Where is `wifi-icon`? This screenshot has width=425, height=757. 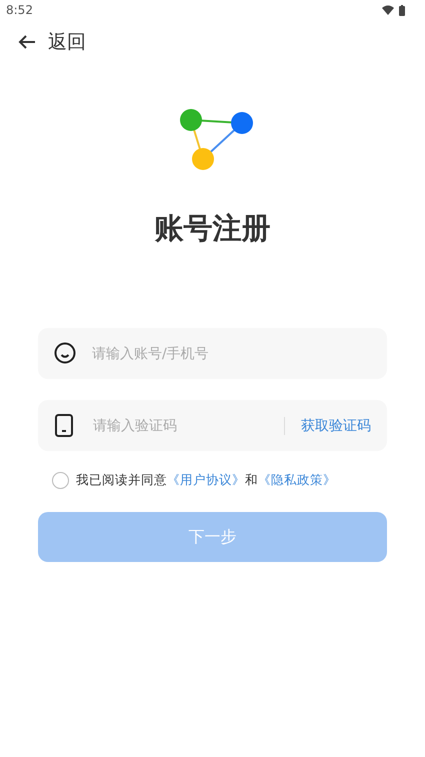
wifi-icon is located at coordinates (388, 10).